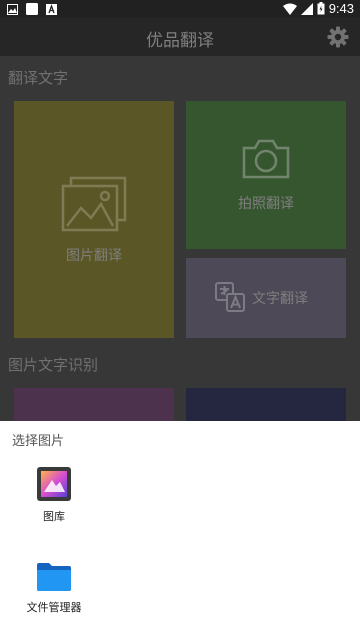 This screenshot has width=360, height=640. I want to click on wifi-icon, so click(289, 9).